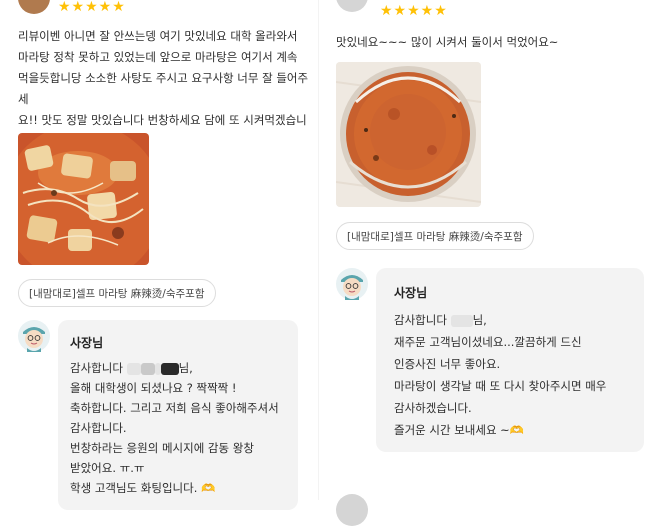 This screenshot has height=526, width=654. I want to click on review-line: 요!! 맛도 정말 맛있습니다 번창하세요 담에 또 시켜먹겠습니, so click(162, 120).